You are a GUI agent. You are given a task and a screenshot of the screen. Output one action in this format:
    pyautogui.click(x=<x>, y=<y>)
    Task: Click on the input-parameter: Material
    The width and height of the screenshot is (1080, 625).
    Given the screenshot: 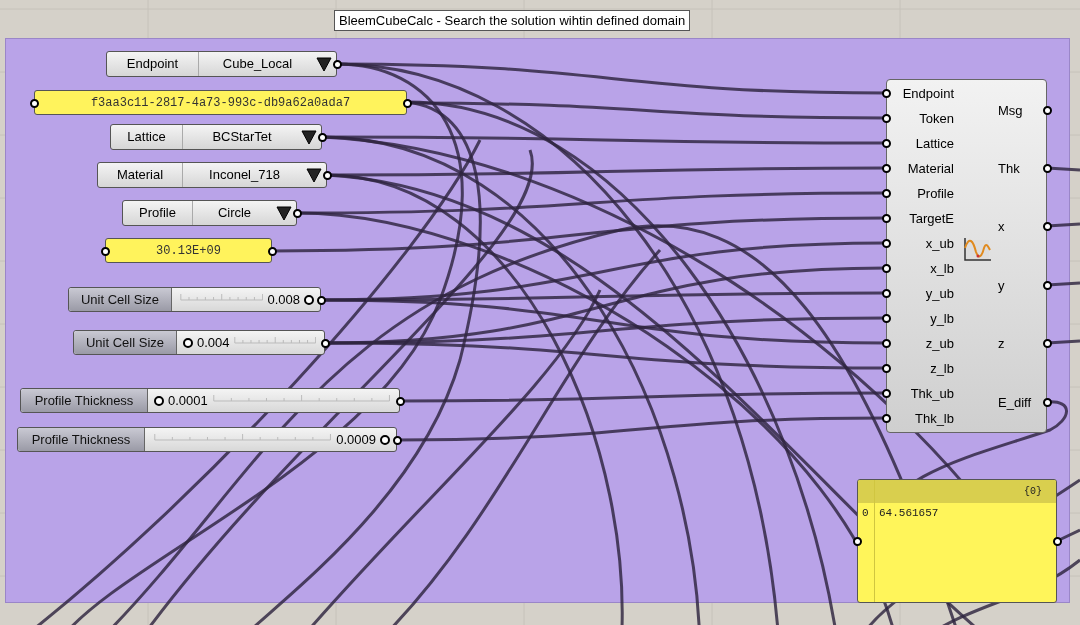 What is the action you would take?
    pyautogui.click(x=930, y=168)
    